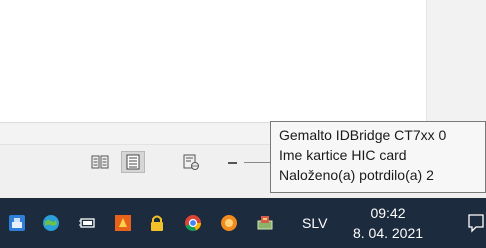 This screenshot has width=486, height=248. What do you see at coordinates (229, 223) in the screenshot?
I see `orange-app-icon` at bounding box center [229, 223].